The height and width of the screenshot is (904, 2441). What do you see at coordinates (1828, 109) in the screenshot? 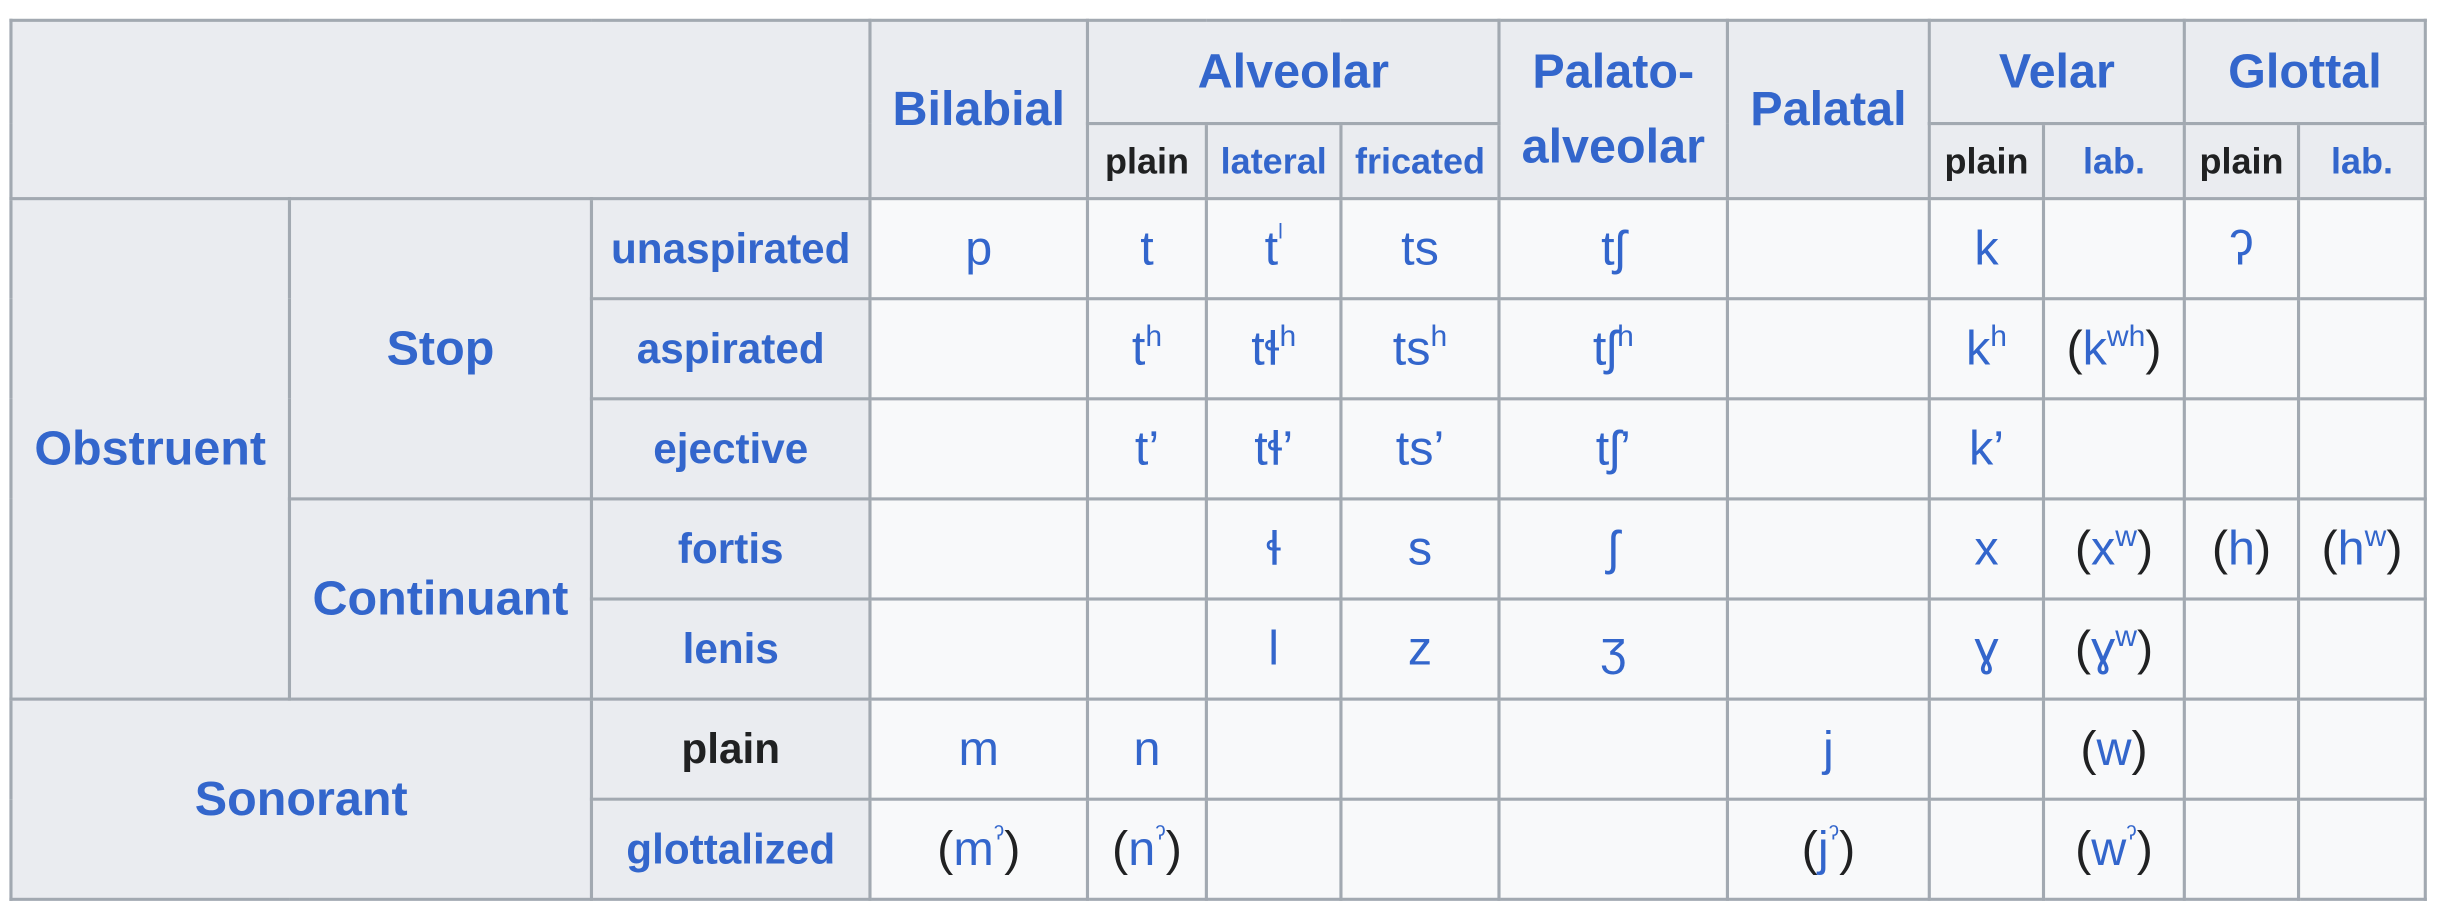
I see `col-header-palatal: Palatal` at bounding box center [1828, 109].